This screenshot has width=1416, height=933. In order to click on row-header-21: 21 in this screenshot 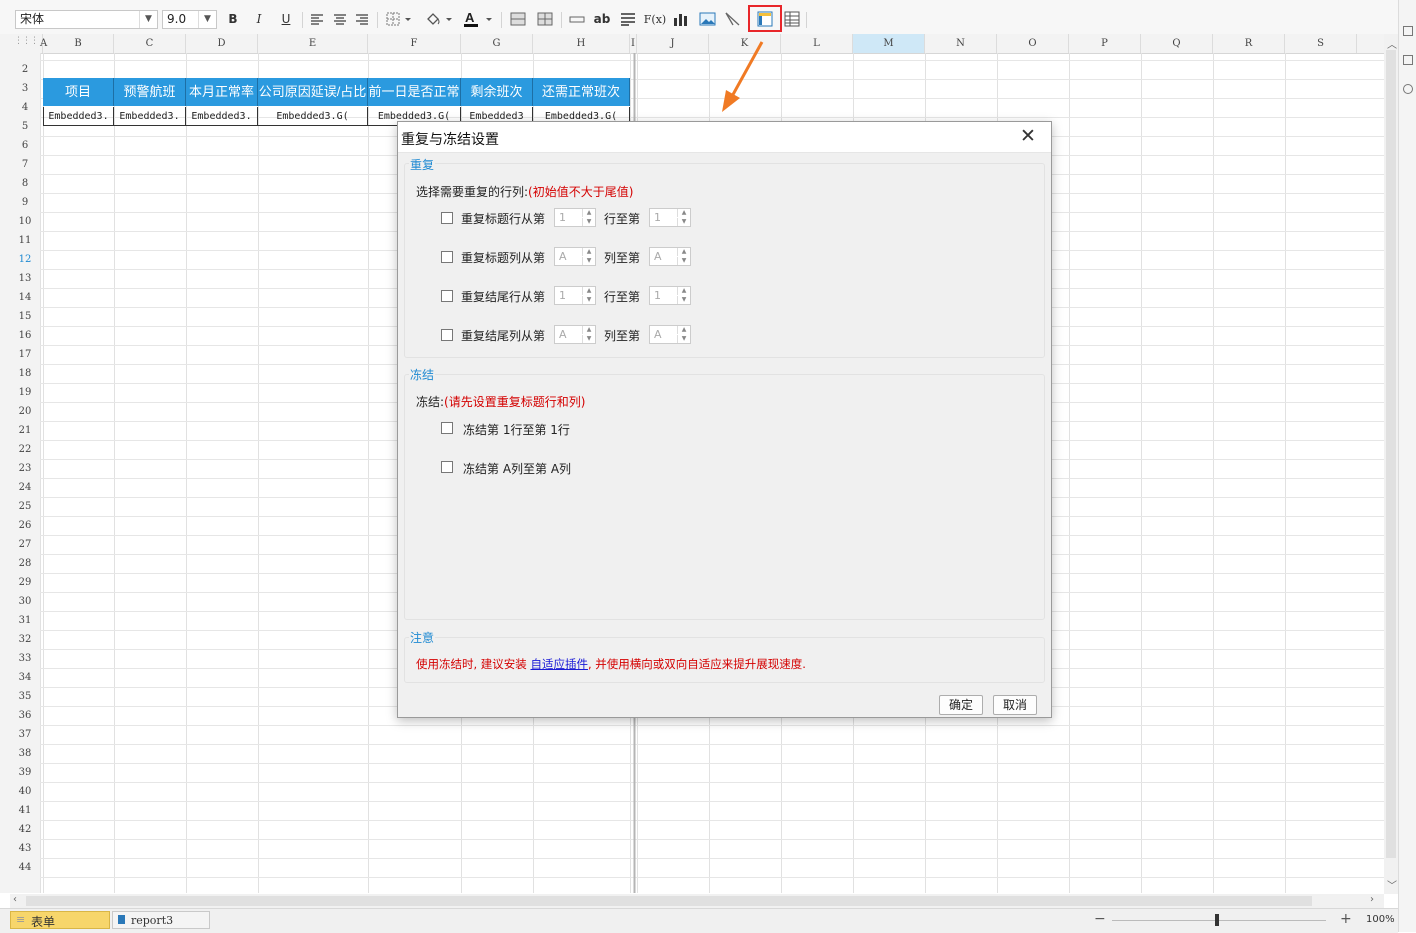, I will do `click(25, 430)`.